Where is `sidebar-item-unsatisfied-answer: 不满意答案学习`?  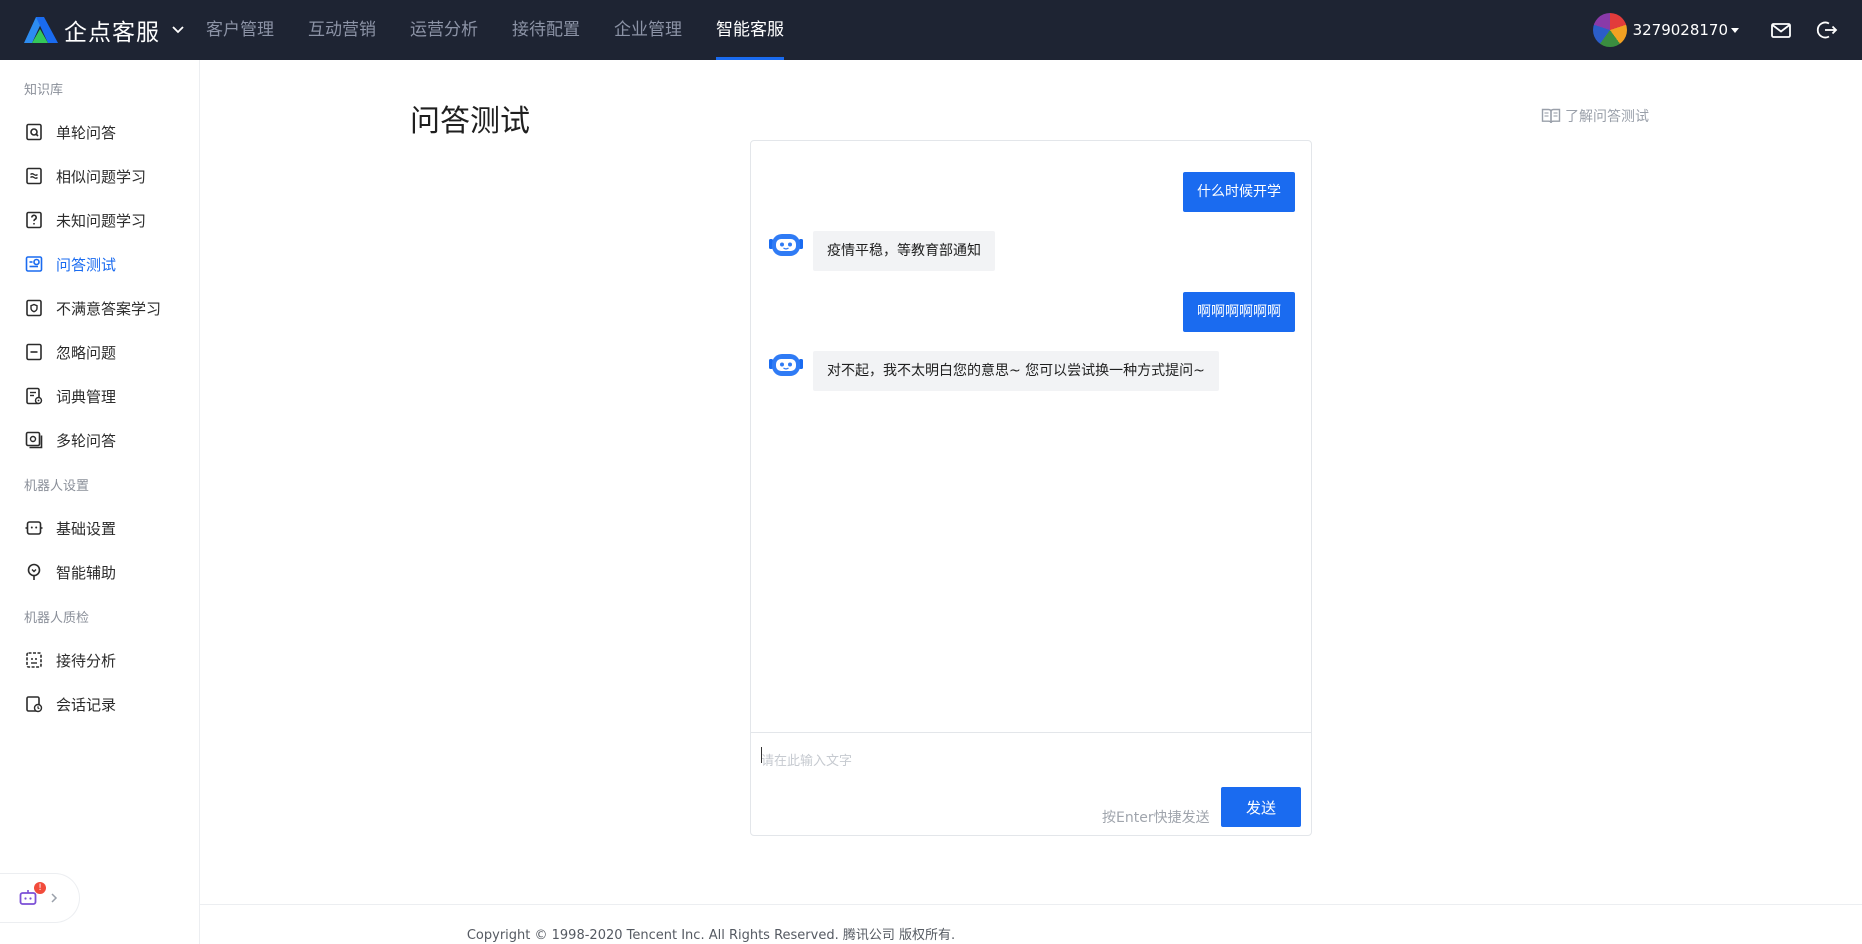 sidebar-item-unsatisfied-answer: 不满意答案学习 is located at coordinates (99, 308).